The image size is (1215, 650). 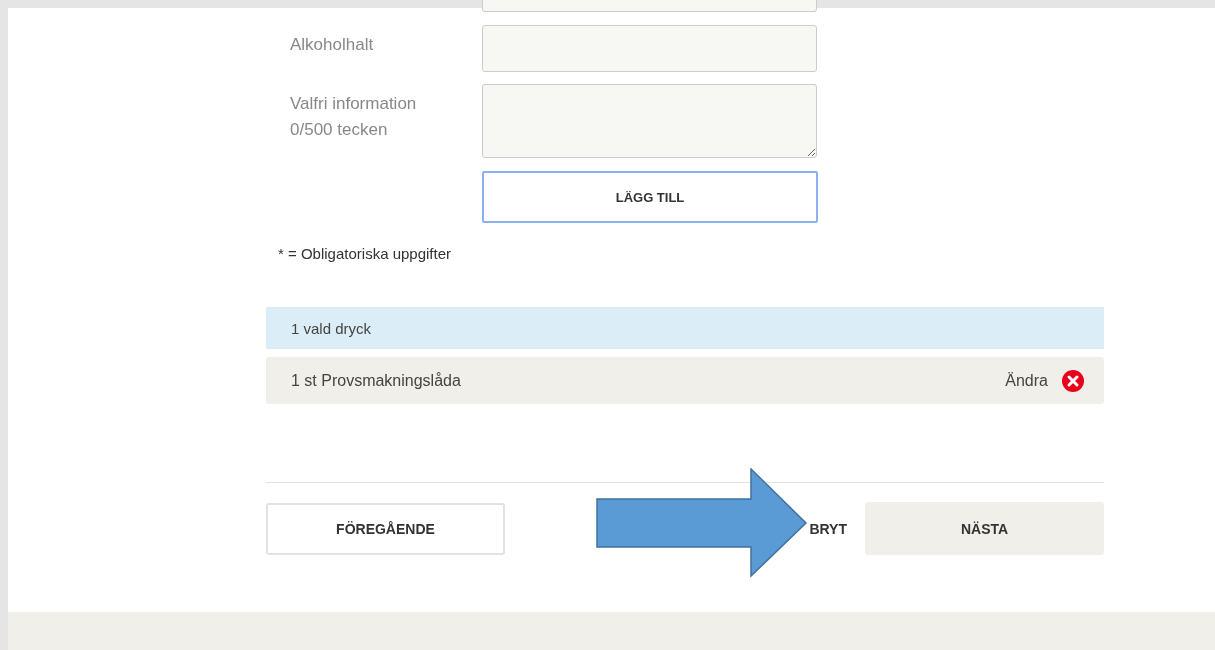 I want to click on selection-summary: 1 vald dryck, so click(x=331, y=328).